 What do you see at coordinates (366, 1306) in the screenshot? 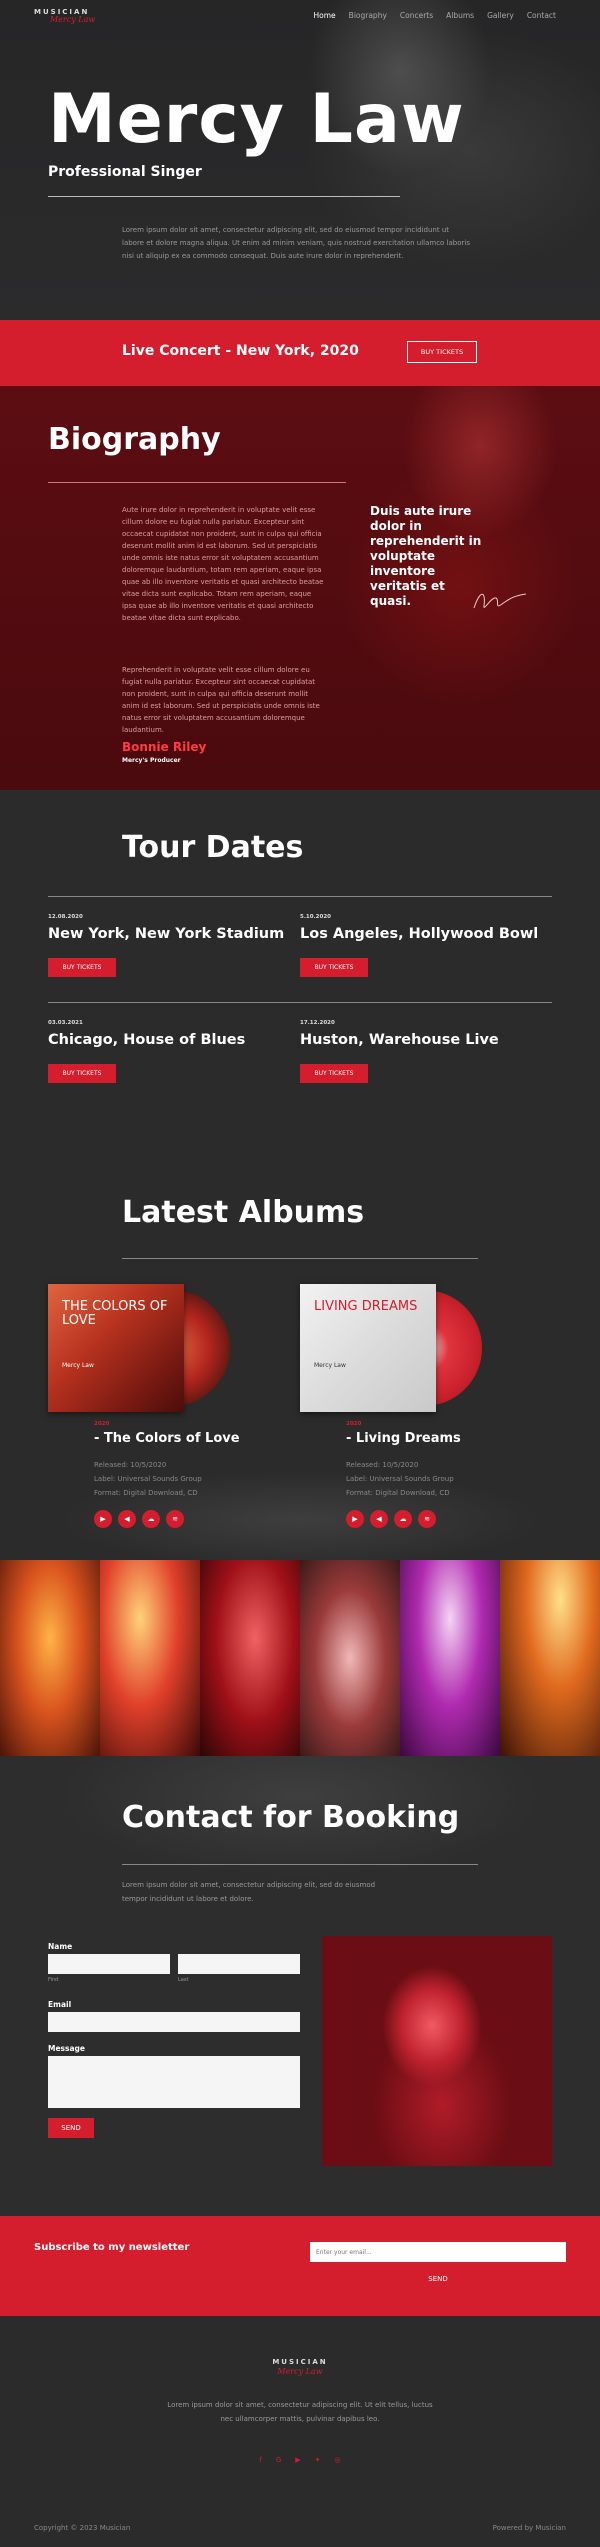
I see `cover-title: LIVING DREAMS` at bounding box center [366, 1306].